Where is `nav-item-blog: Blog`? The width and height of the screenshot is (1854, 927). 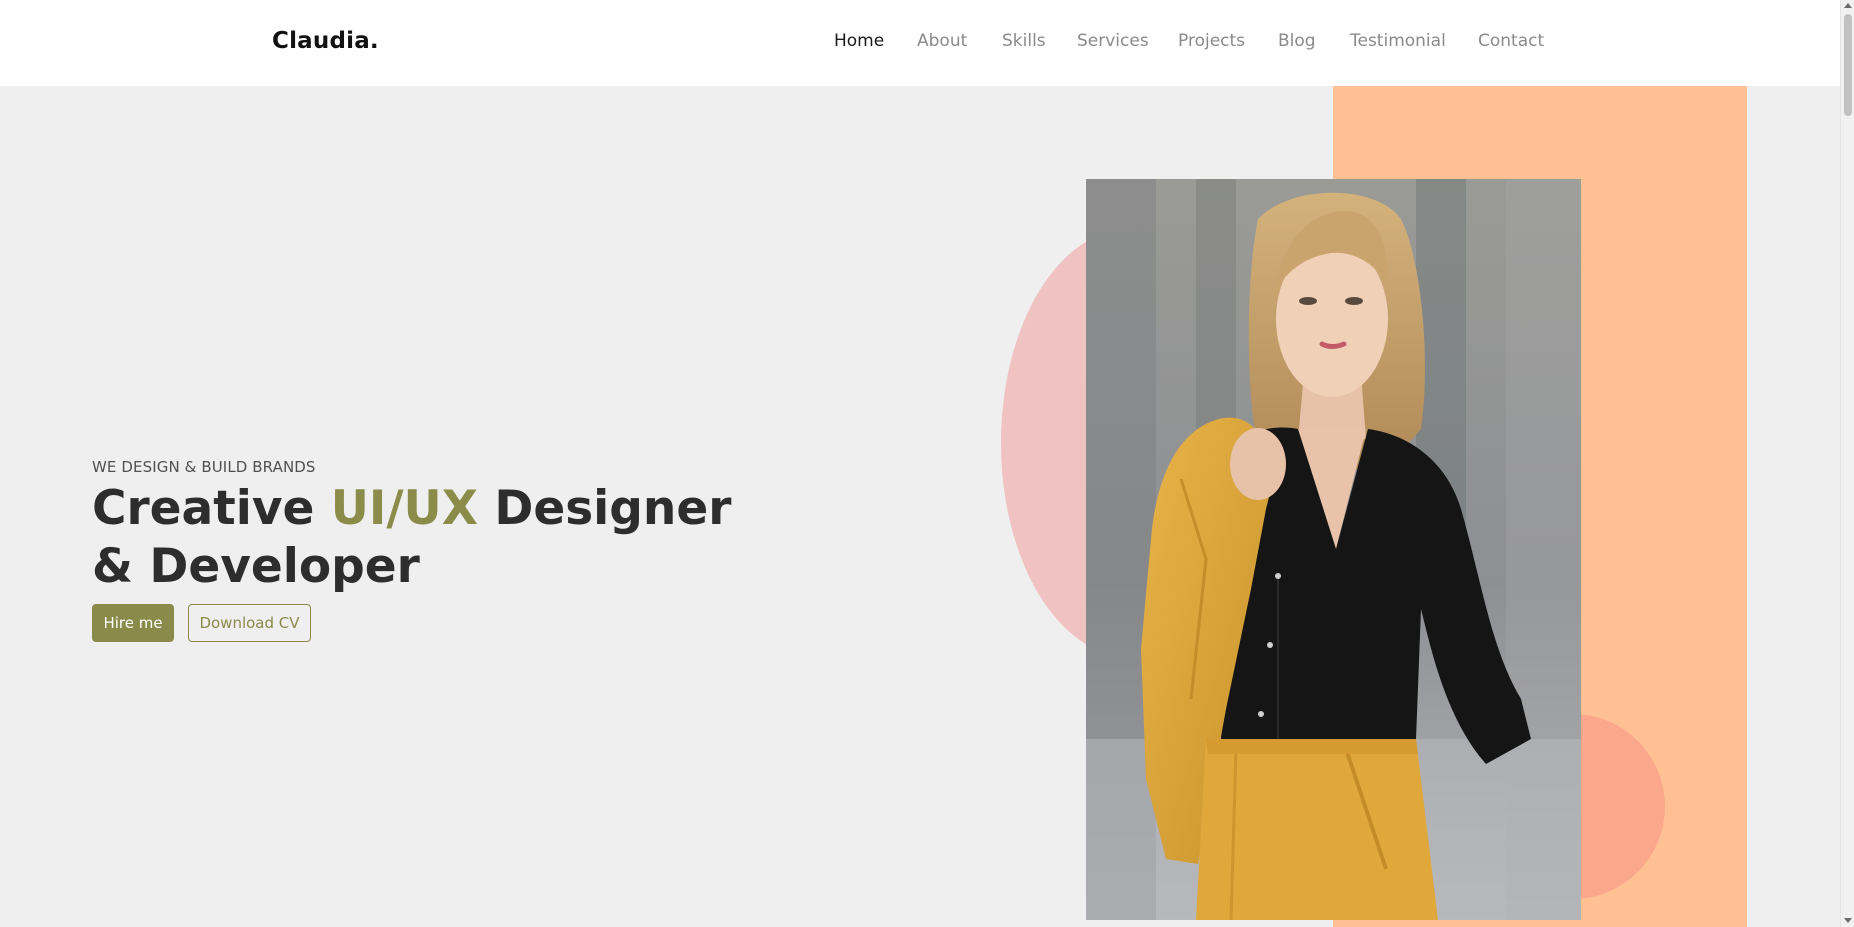 nav-item-blog: Blog is located at coordinates (1297, 41).